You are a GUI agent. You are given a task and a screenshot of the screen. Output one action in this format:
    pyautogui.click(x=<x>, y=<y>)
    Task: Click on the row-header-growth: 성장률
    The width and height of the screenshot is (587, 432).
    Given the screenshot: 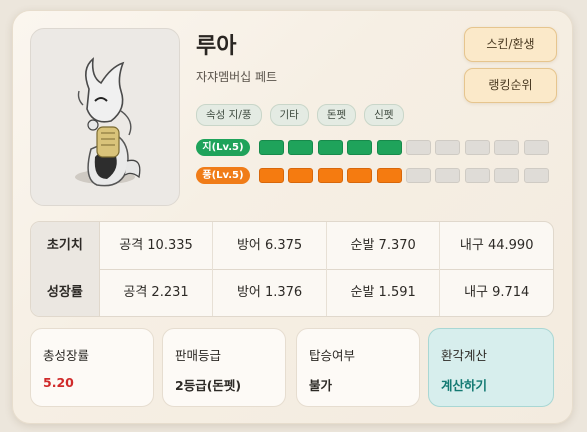 What is the action you would take?
    pyautogui.click(x=65, y=292)
    